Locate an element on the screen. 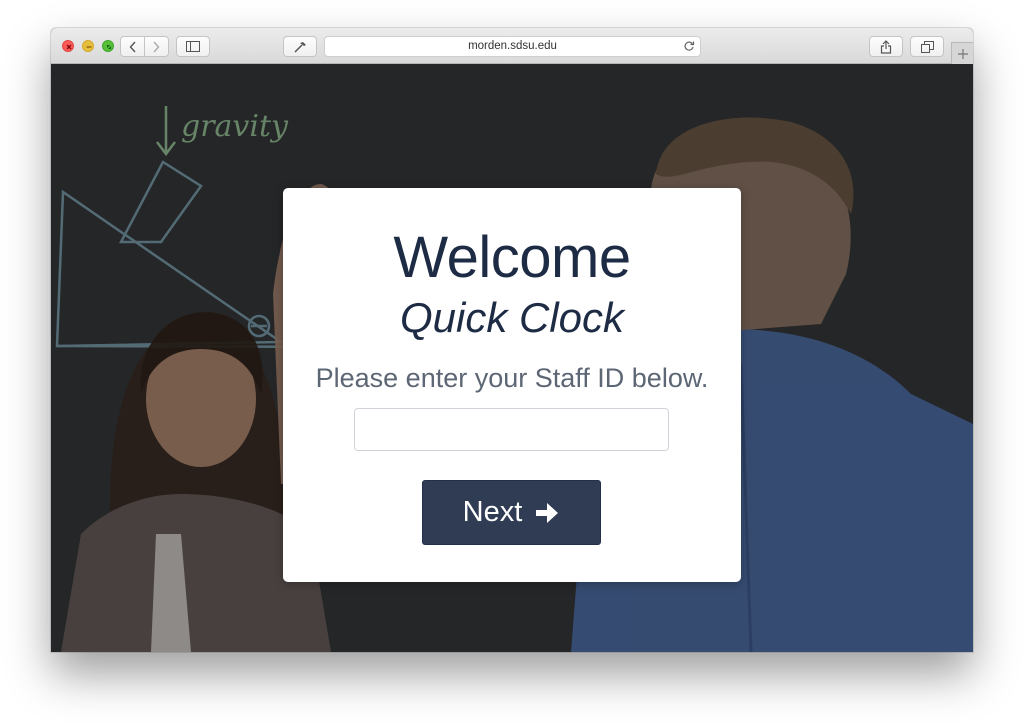 The height and width of the screenshot is (724, 1024). navigation-buttons is located at coordinates (144, 46).